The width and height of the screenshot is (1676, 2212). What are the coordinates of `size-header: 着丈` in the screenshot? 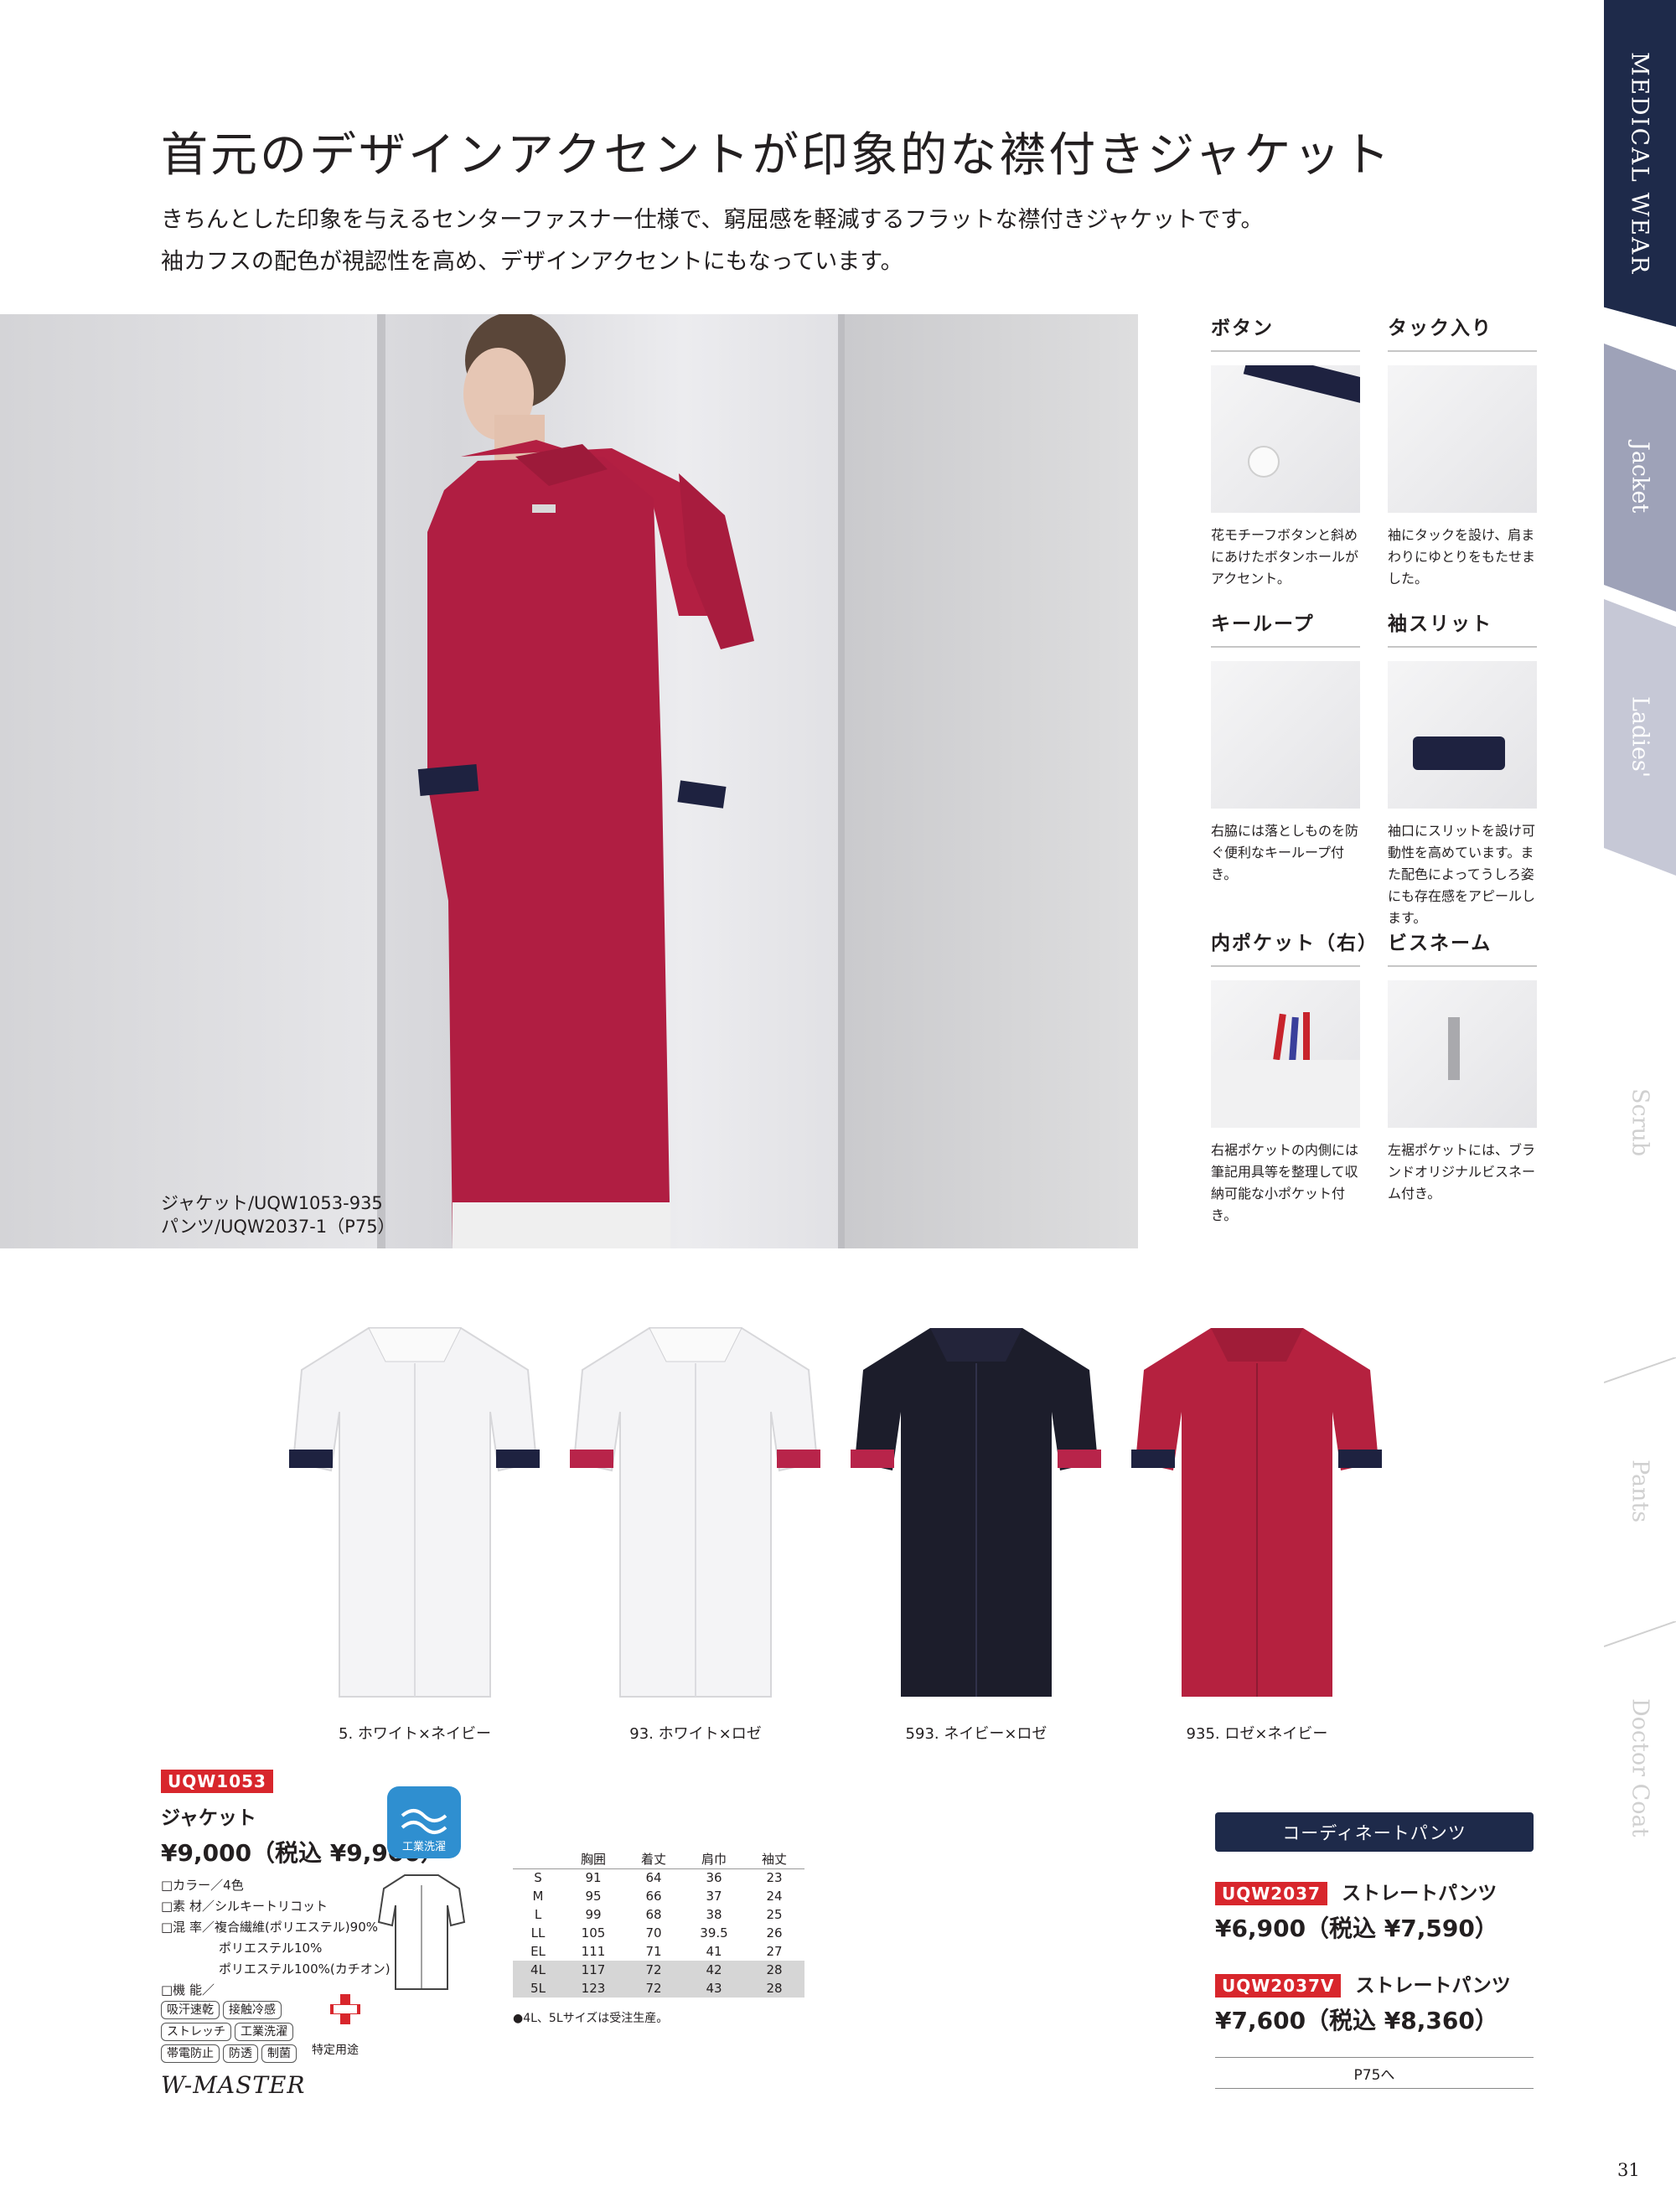 It's located at (653, 1859).